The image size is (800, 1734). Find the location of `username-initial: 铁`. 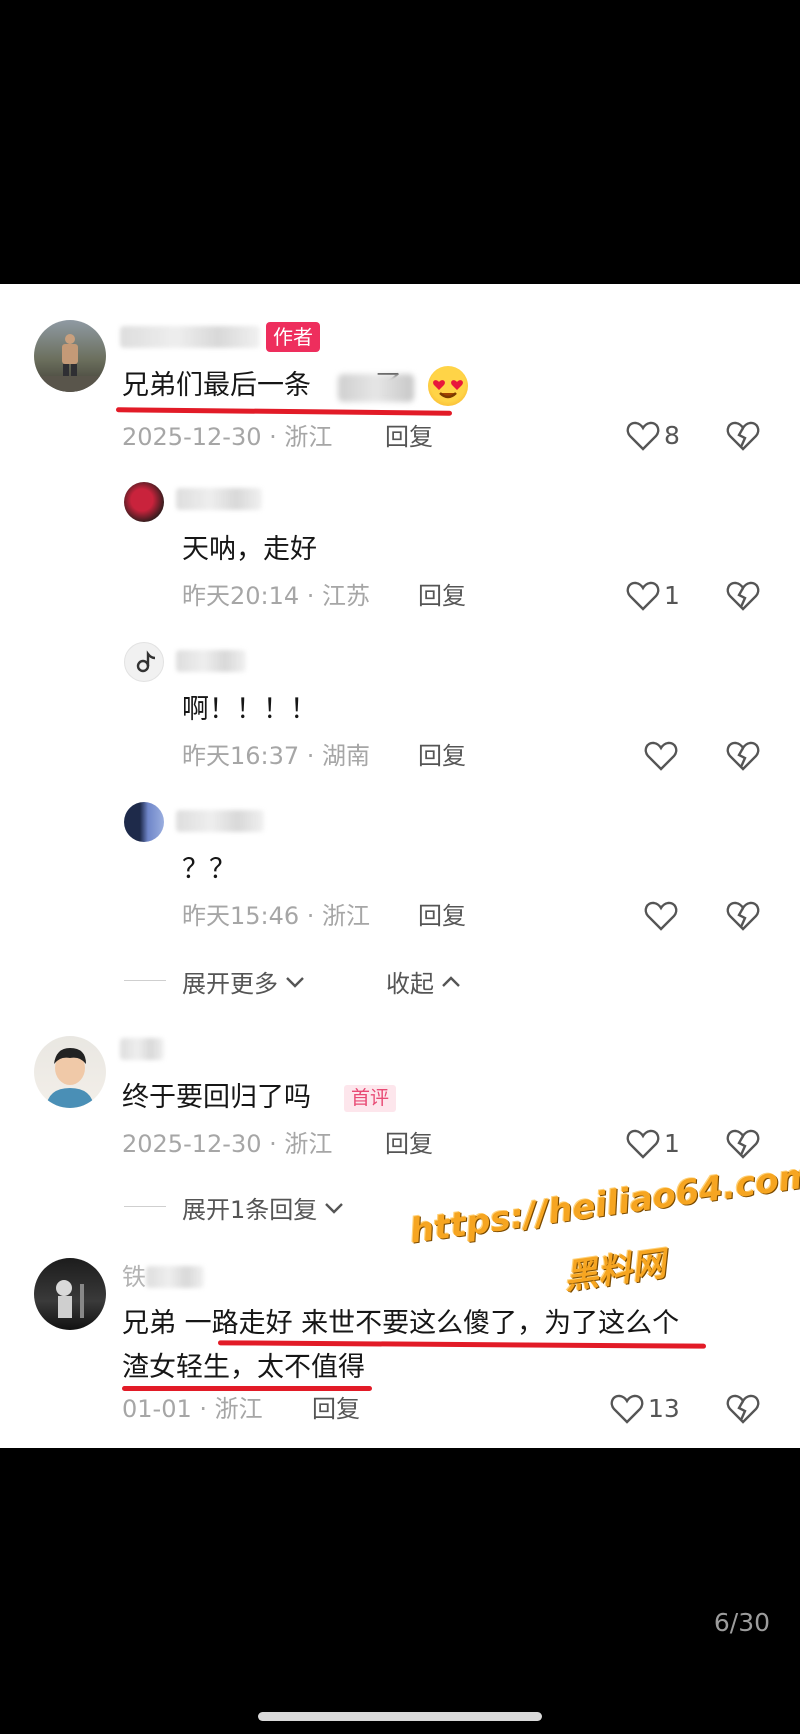

username-initial: 铁 is located at coordinates (134, 1277).